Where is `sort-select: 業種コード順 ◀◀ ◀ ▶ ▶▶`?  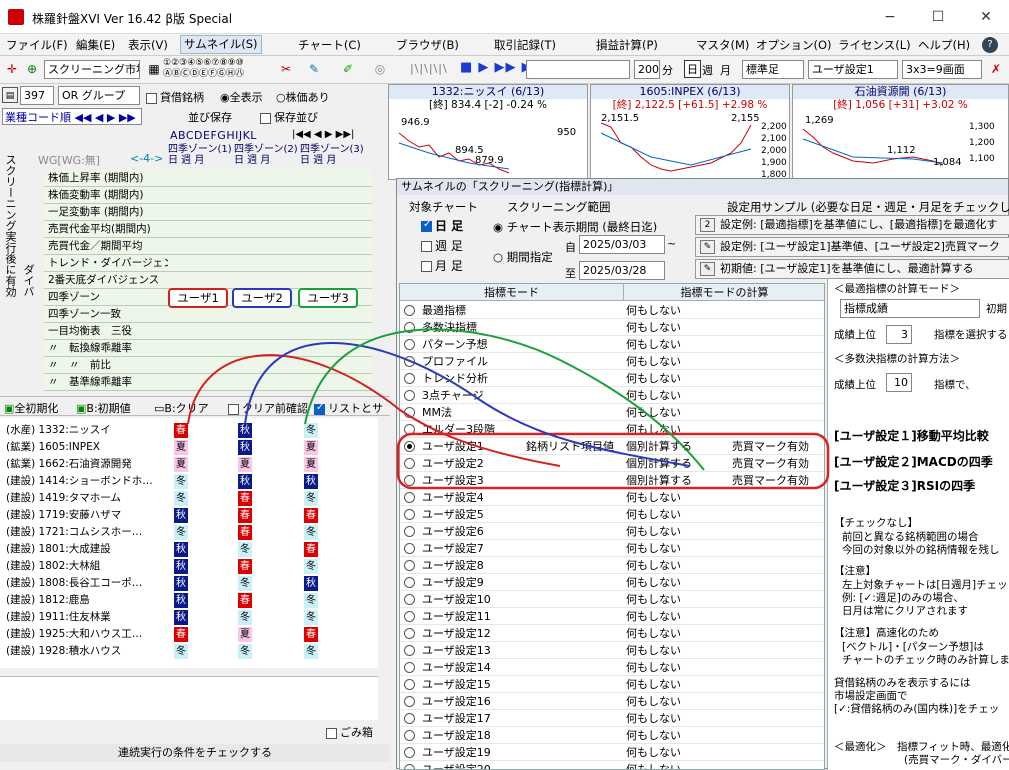 sort-select: 業種コード順 ◀◀ ◀ ▶ ▶▶ is located at coordinates (72, 116).